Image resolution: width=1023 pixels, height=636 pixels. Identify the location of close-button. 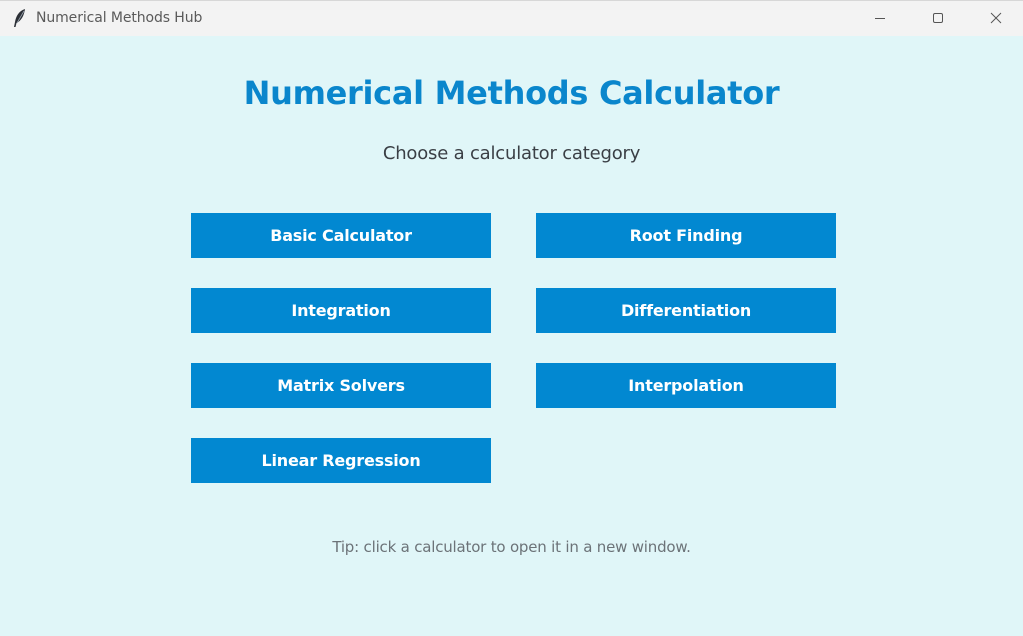
(995, 18).